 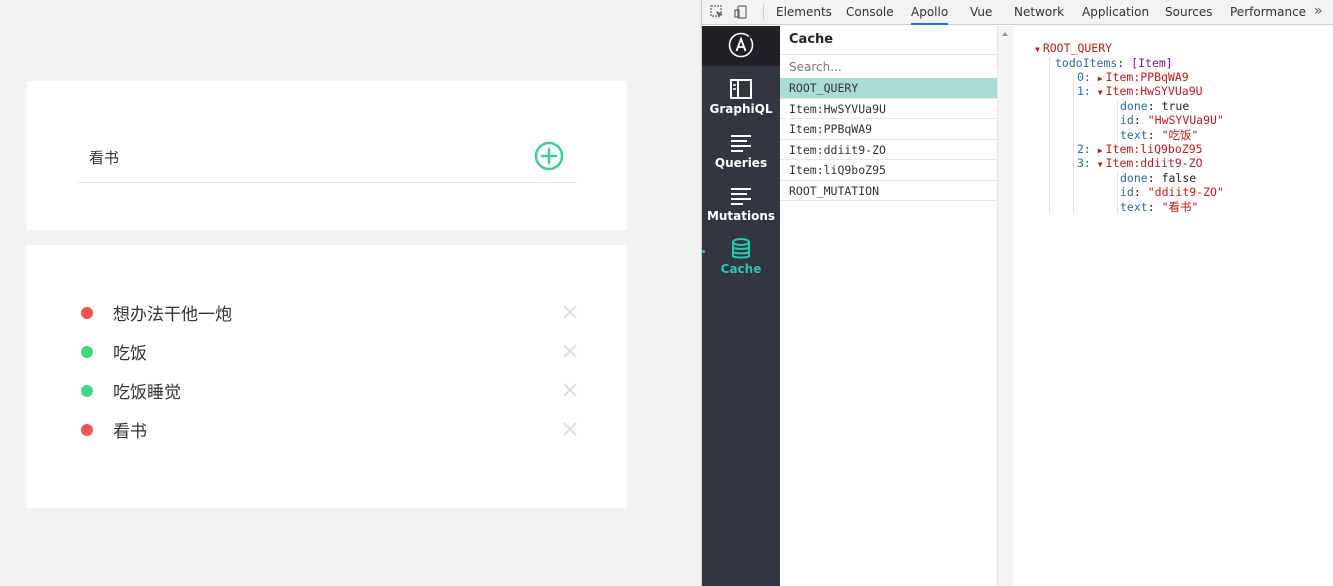 What do you see at coordinates (888, 170) in the screenshot?
I see `cache-list-item: Item:liQ9boZ95` at bounding box center [888, 170].